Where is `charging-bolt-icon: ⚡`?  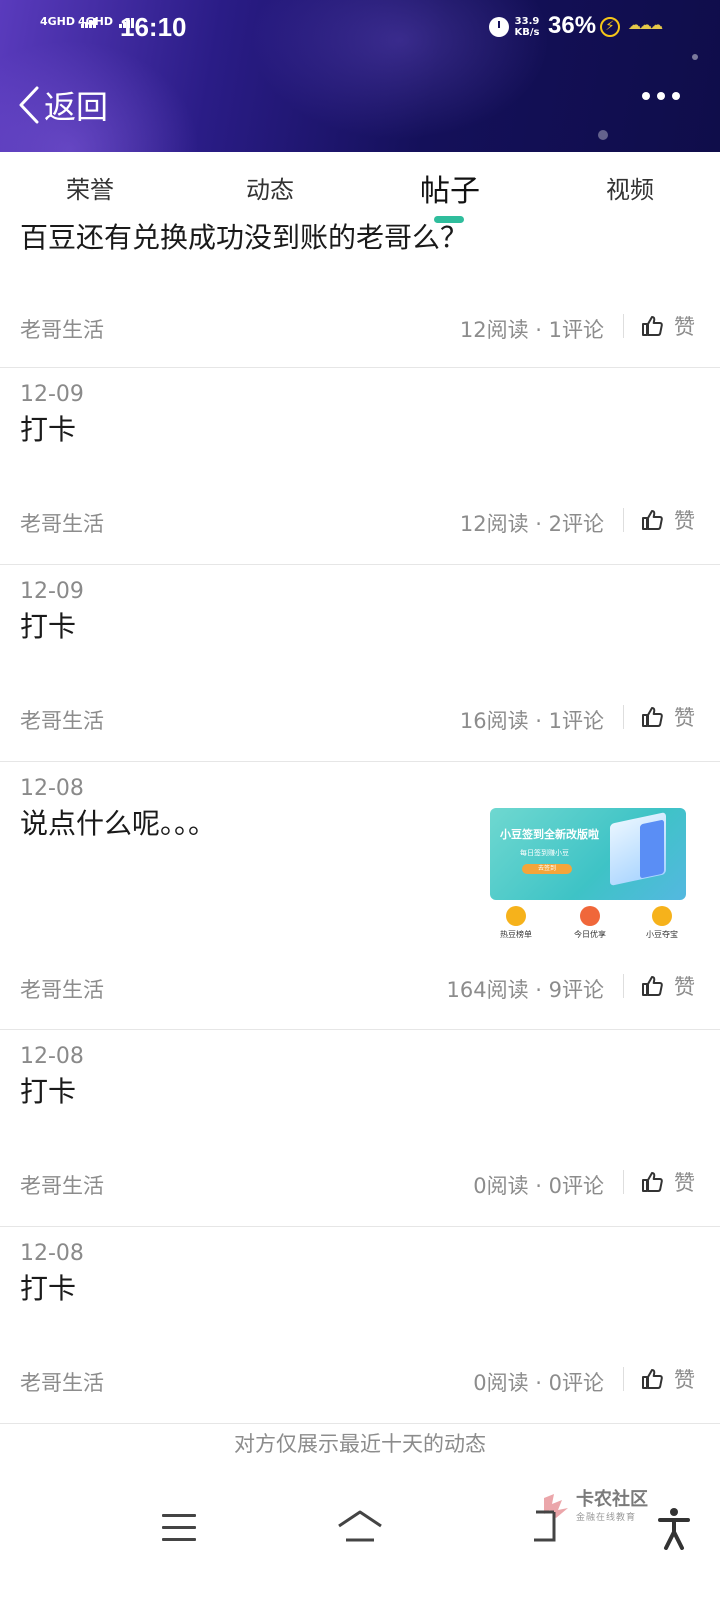
charging-bolt-icon: ⚡ is located at coordinates (610, 27).